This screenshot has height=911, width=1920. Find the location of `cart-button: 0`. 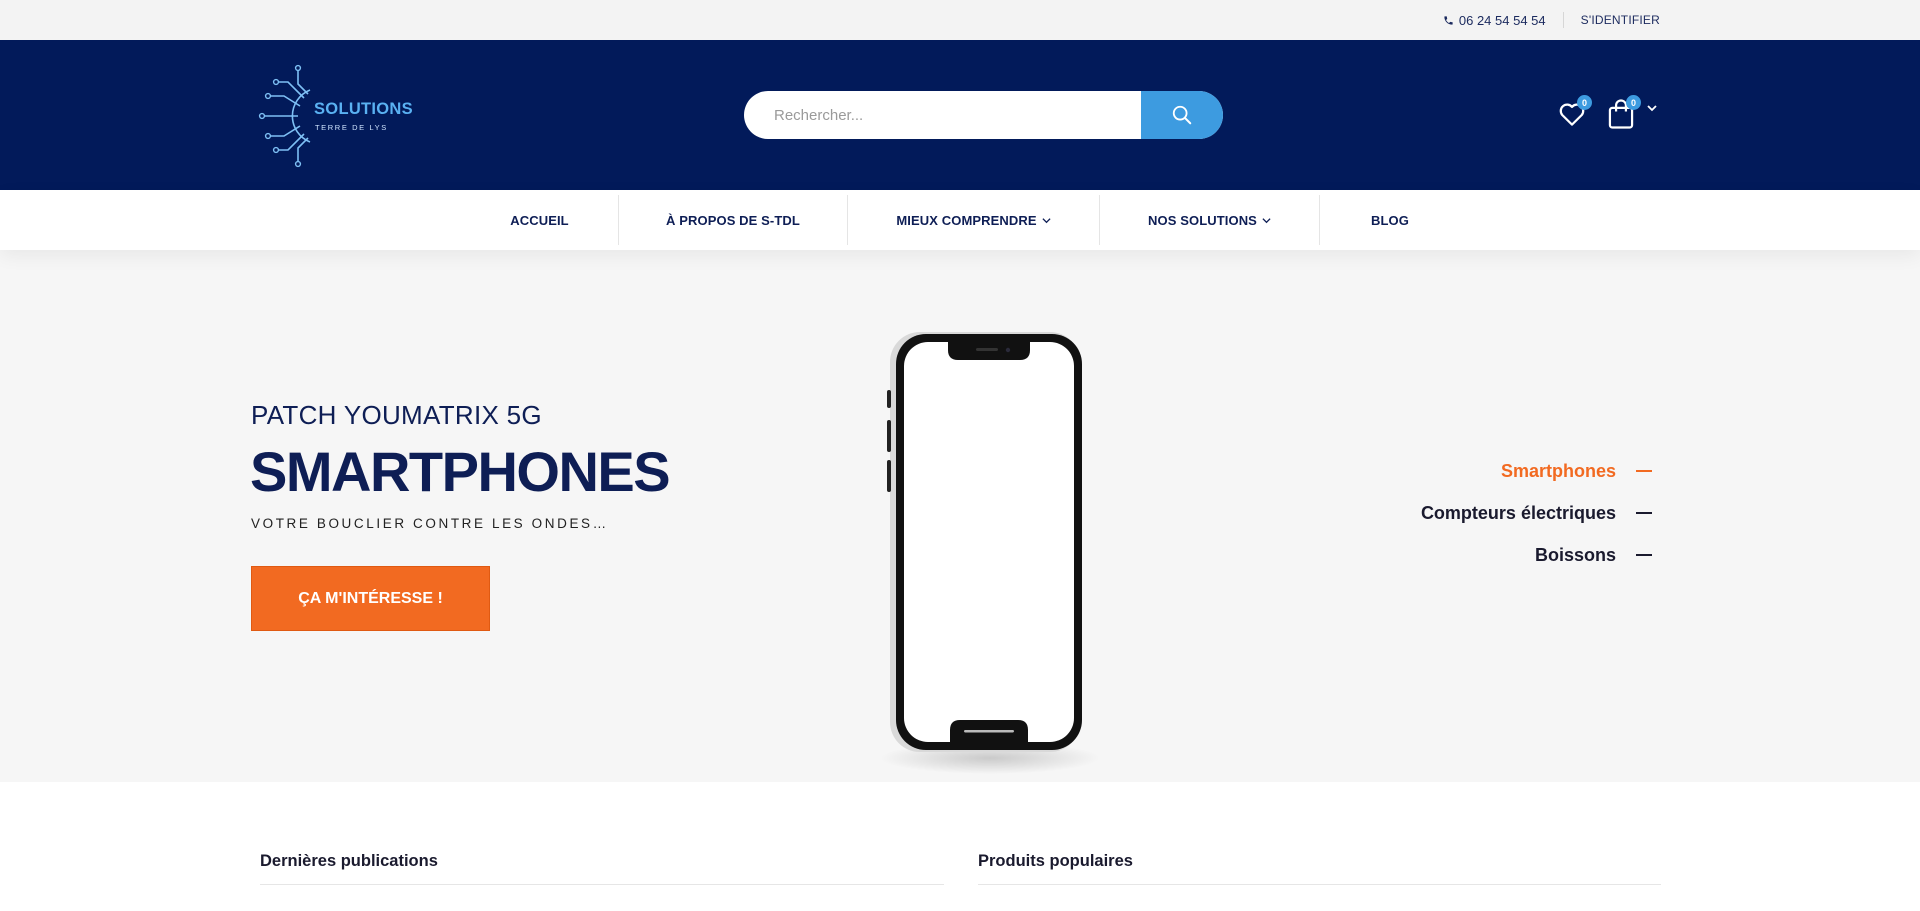

cart-button: 0 is located at coordinates (1623, 113).